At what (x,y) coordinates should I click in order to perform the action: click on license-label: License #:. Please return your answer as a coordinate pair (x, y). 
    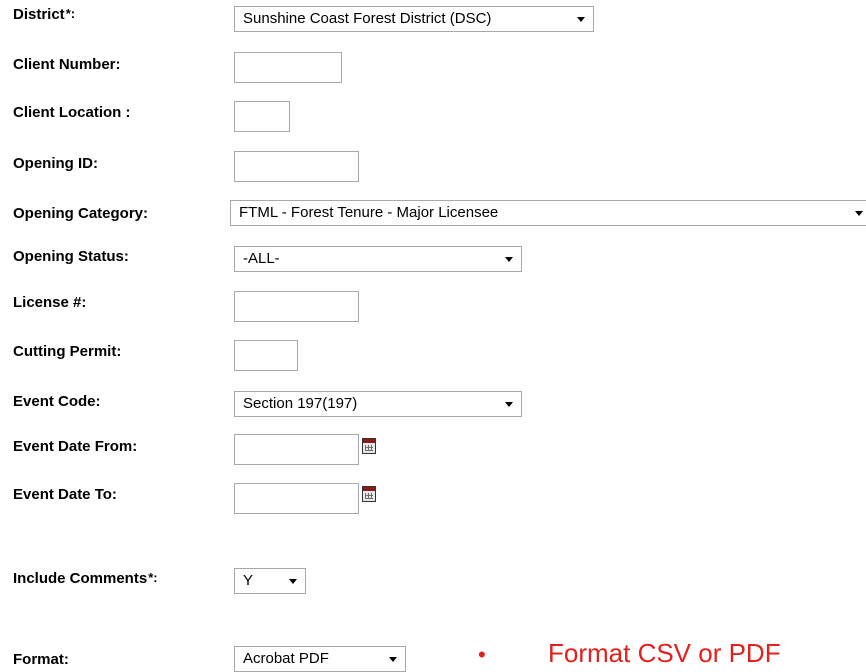
    Looking at the image, I should click on (50, 302).